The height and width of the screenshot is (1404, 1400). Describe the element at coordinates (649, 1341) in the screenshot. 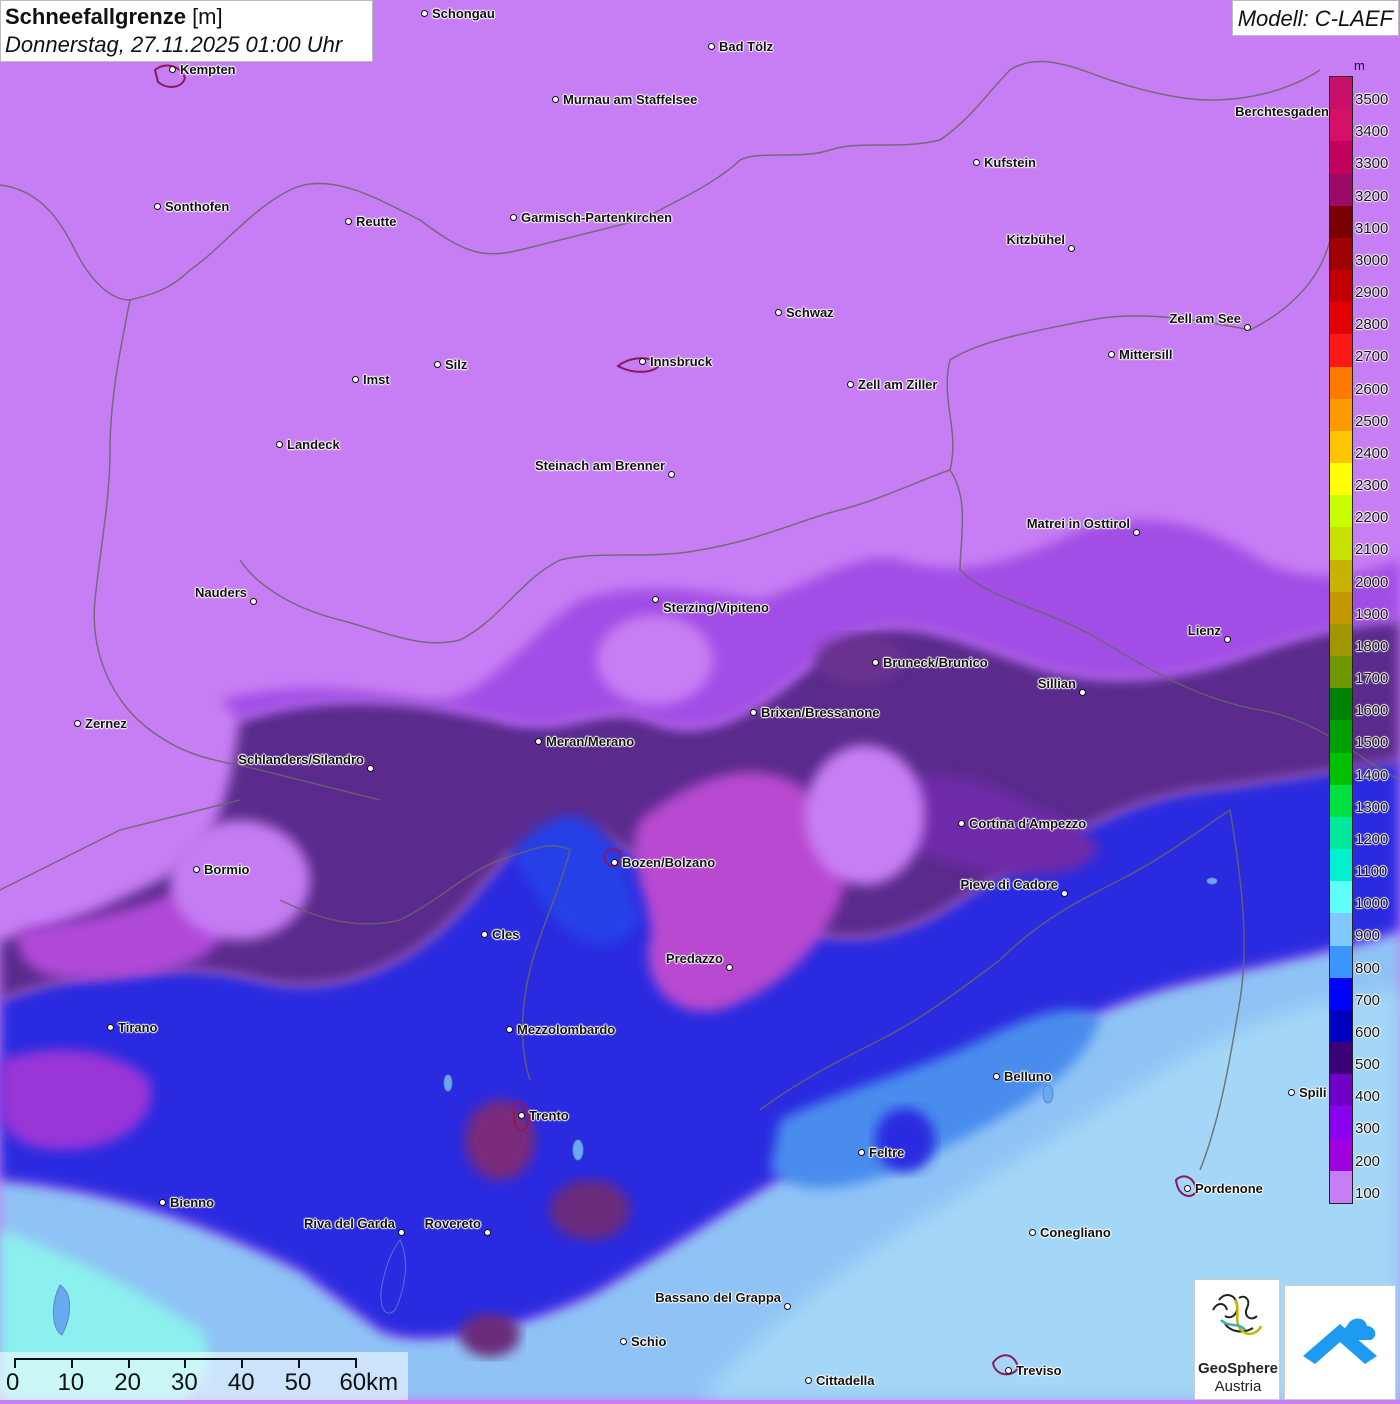

I see `city-label: Schio` at that location.